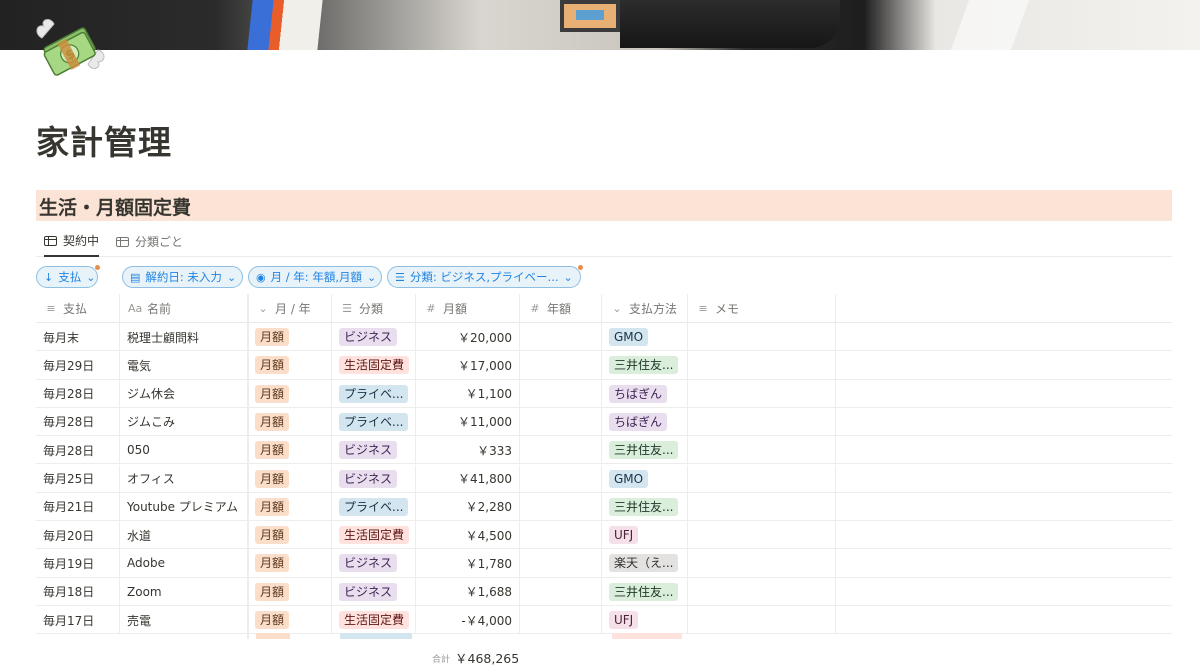 The height and width of the screenshot is (669, 1200). Describe the element at coordinates (104, 140) in the screenshot. I see `page-title: 家計管理` at that location.